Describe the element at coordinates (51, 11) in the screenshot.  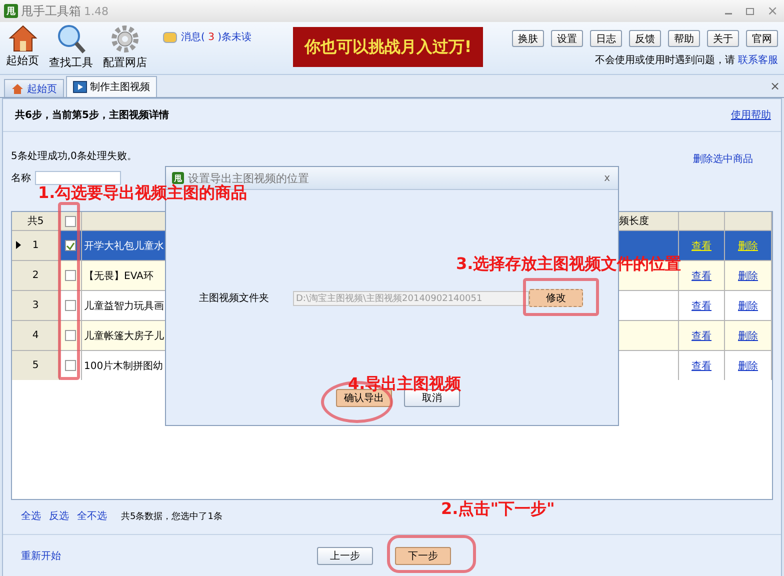
I see `window-title: 甩手工具箱` at that location.